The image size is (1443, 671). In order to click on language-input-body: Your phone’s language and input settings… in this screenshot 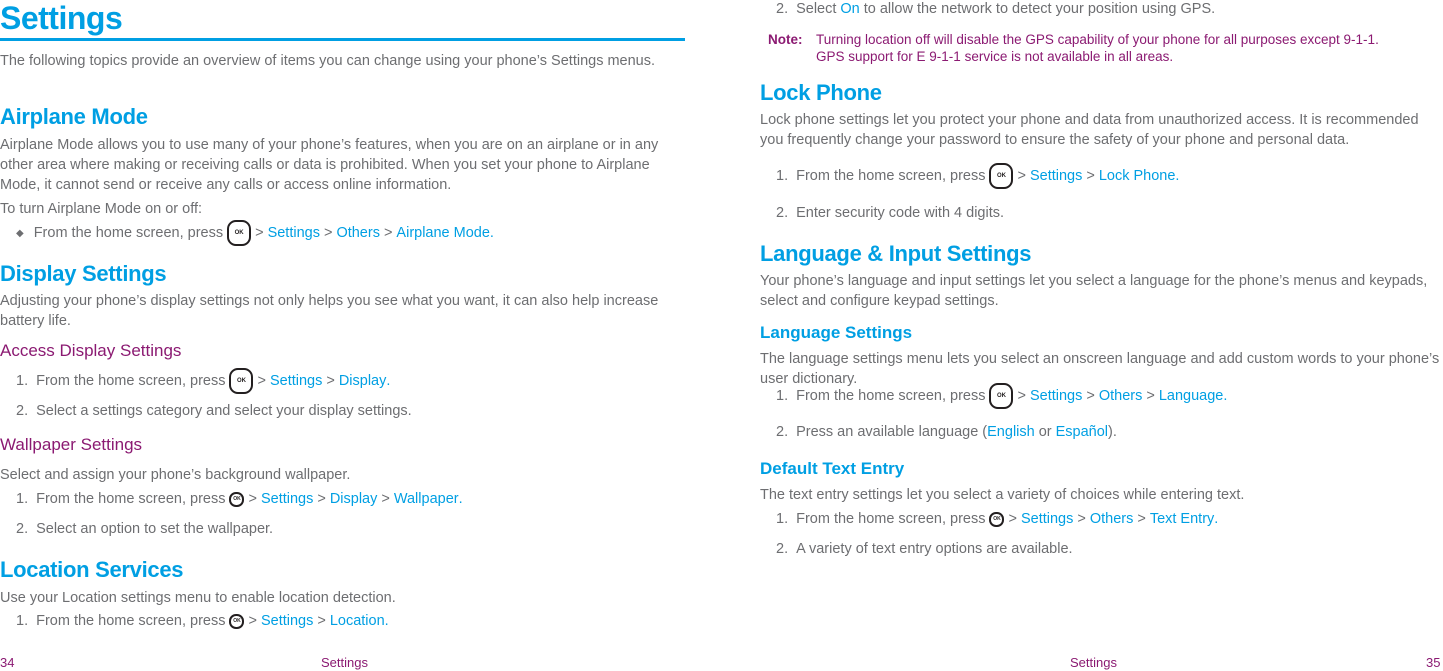, I will do `click(1094, 291)`.